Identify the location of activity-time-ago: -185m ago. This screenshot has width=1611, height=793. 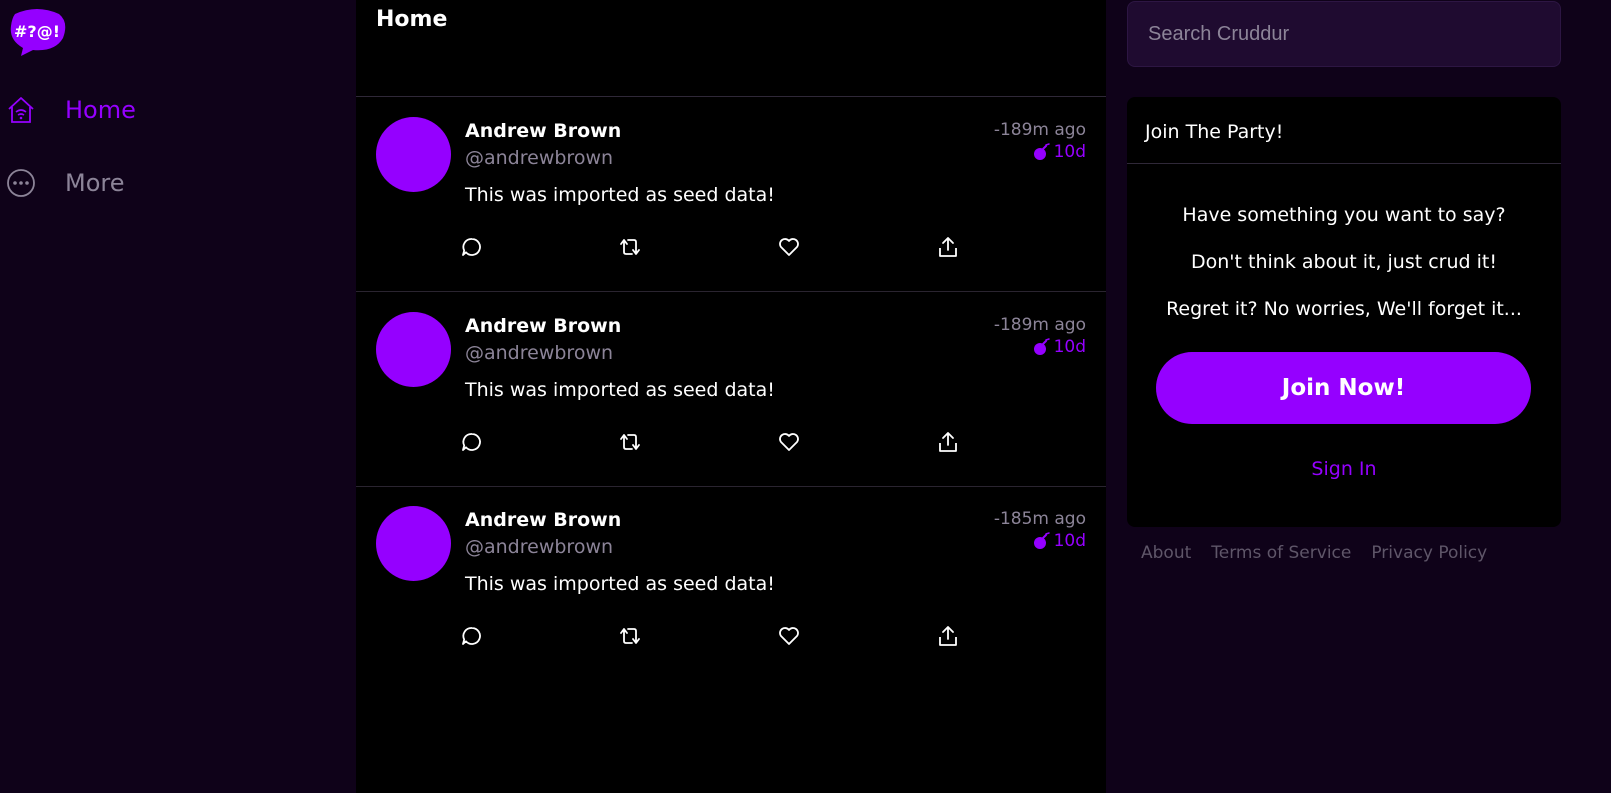
(1039, 519).